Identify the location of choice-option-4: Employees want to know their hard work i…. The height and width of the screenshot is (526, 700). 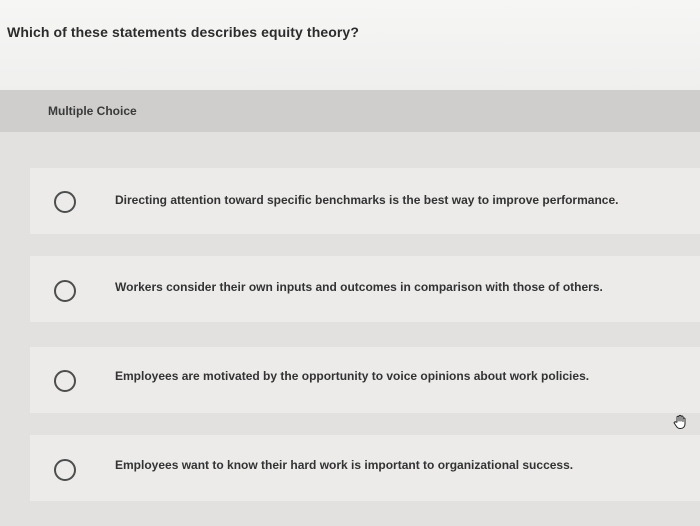
(365, 468).